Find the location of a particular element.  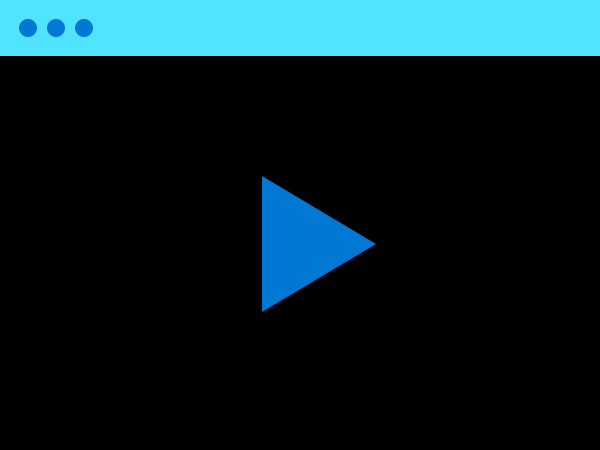

play-button is located at coordinates (319, 244).